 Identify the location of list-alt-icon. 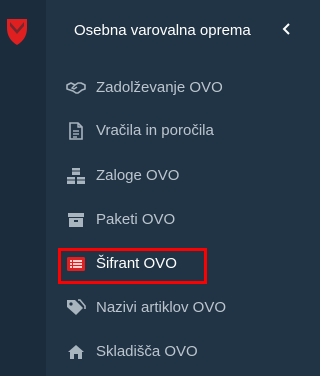
(76, 264).